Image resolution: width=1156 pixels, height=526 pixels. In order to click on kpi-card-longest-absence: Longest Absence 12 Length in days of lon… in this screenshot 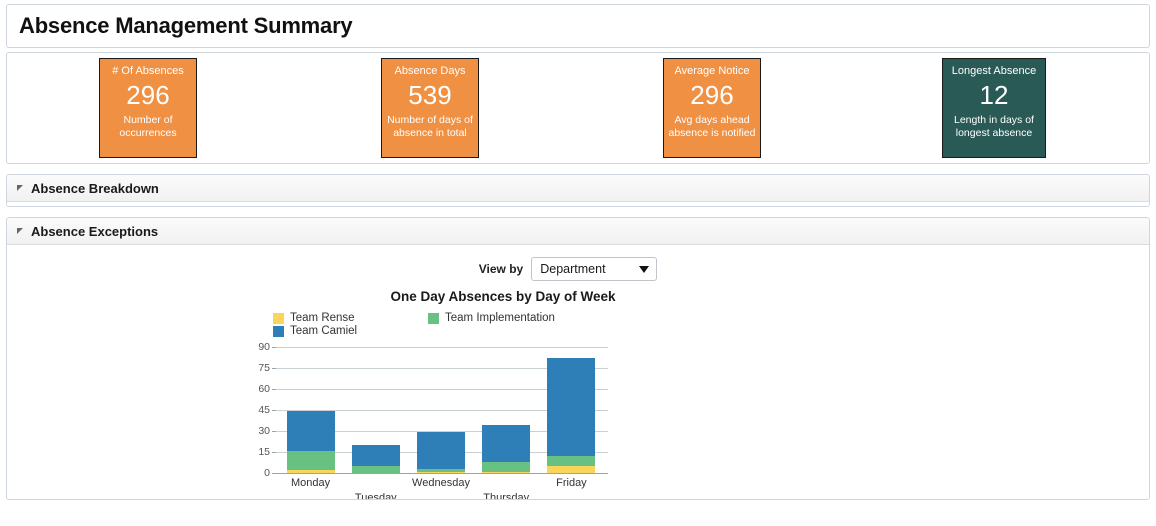, I will do `click(994, 108)`.